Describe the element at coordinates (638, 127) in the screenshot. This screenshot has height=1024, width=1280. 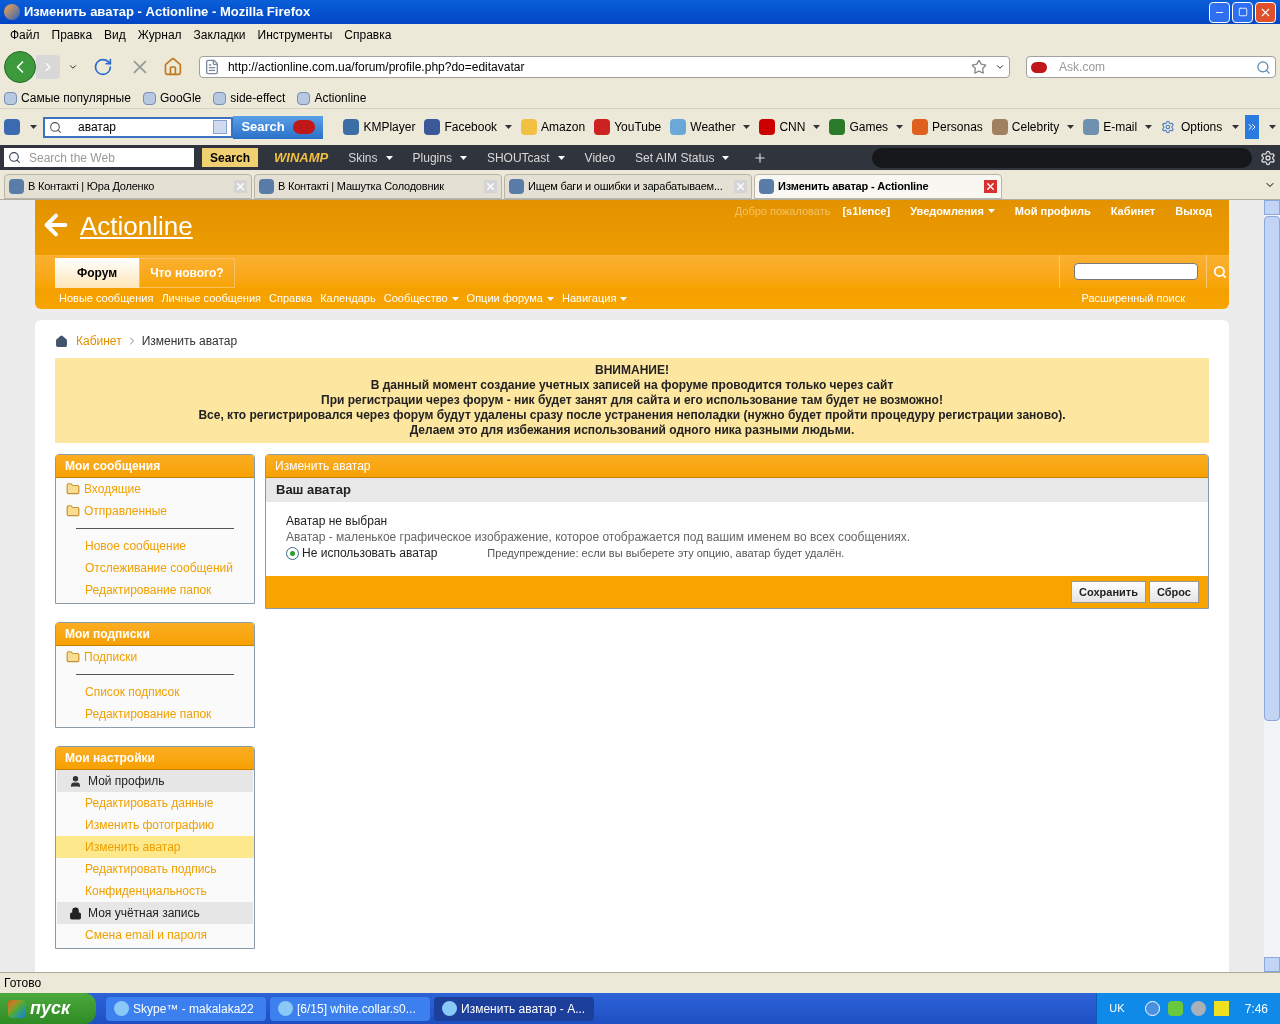
I see `toolbar-item: YouTube` at that location.